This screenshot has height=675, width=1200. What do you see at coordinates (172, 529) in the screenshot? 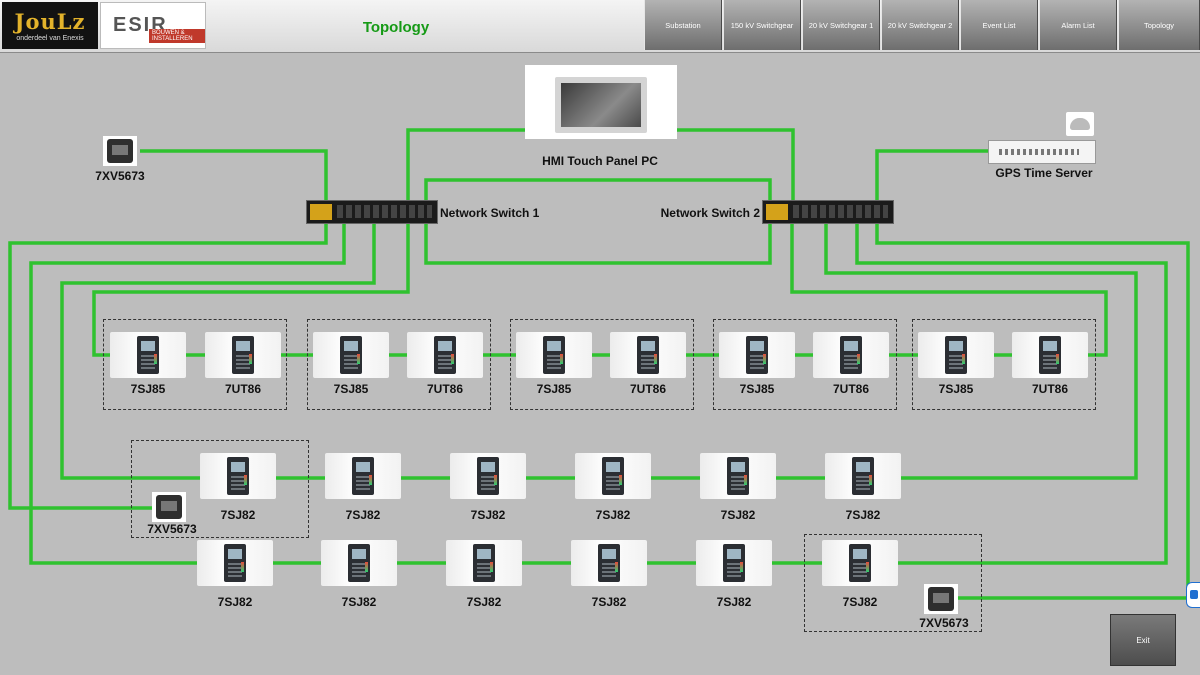
I see `clock-mid-label: 7XV5673` at bounding box center [172, 529].